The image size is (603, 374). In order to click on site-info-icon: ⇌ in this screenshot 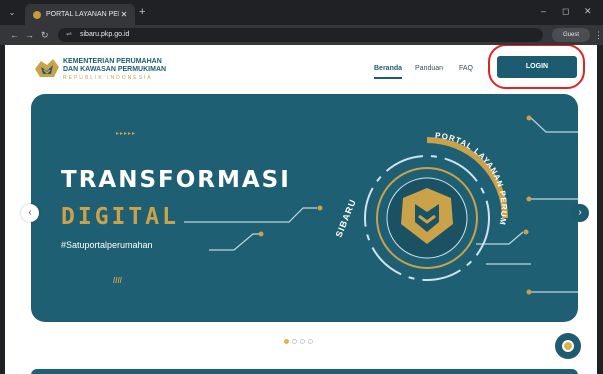, I will do `click(69, 35)`.